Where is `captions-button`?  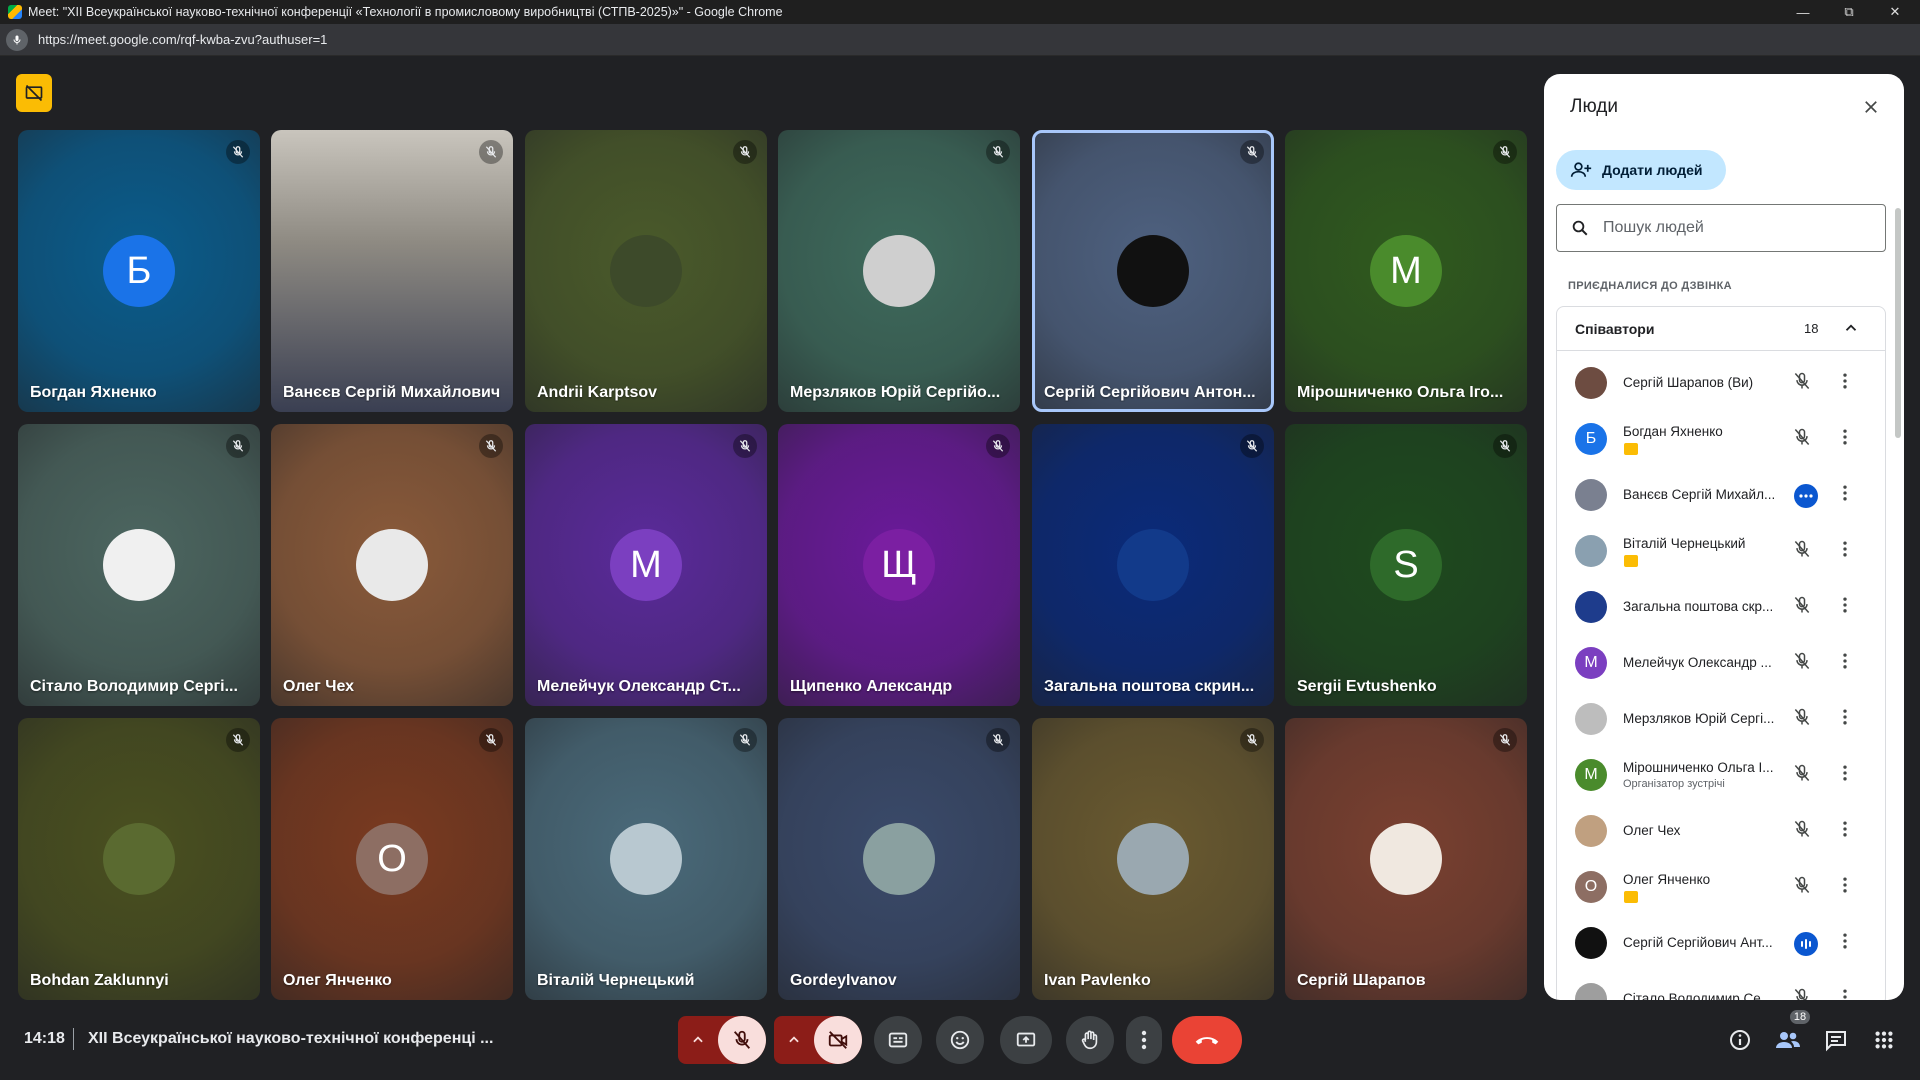 captions-button is located at coordinates (898, 1040).